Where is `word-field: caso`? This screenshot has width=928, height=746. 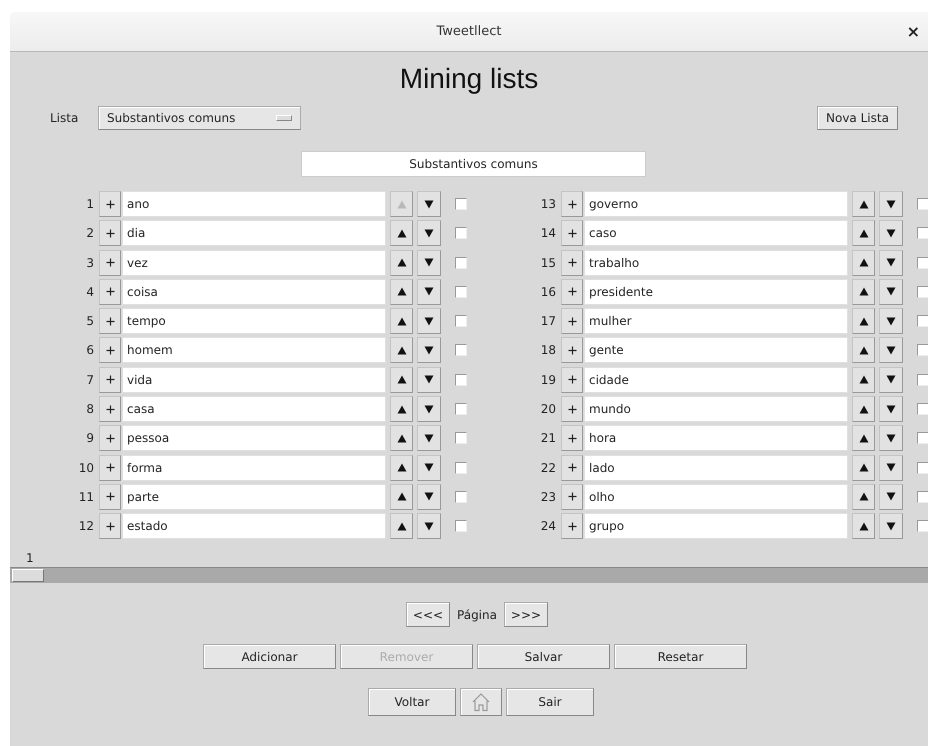
word-field: caso is located at coordinates (716, 233).